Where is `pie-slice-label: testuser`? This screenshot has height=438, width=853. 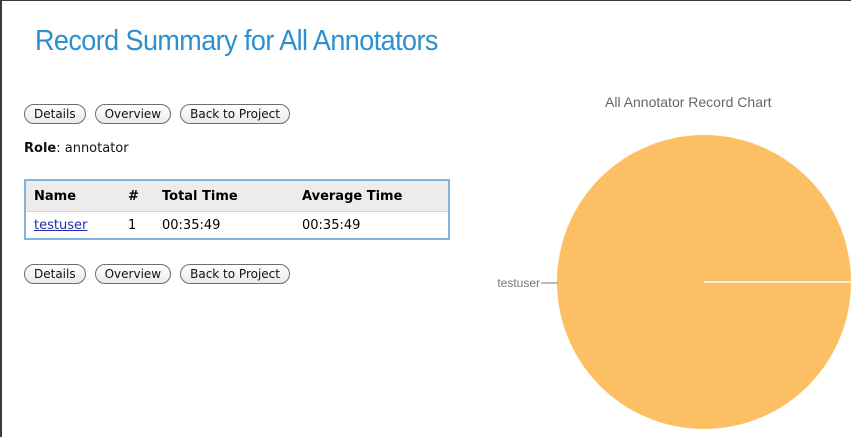
pie-slice-label: testuser is located at coordinates (518, 283).